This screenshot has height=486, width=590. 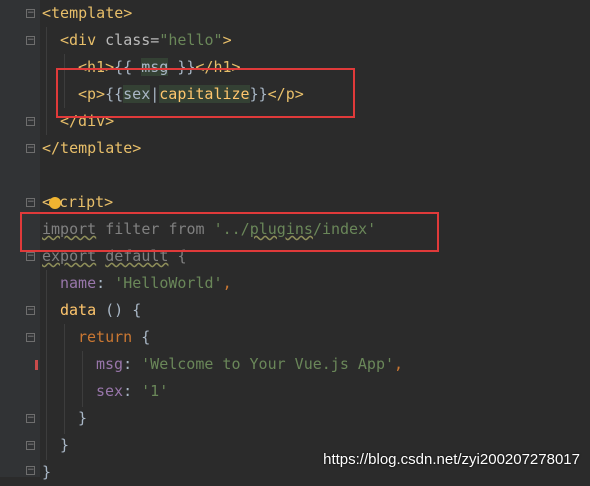 What do you see at coordinates (119, 310) in the screenshot?
I see `function-signature: () {` at bounding box center [119, 310].